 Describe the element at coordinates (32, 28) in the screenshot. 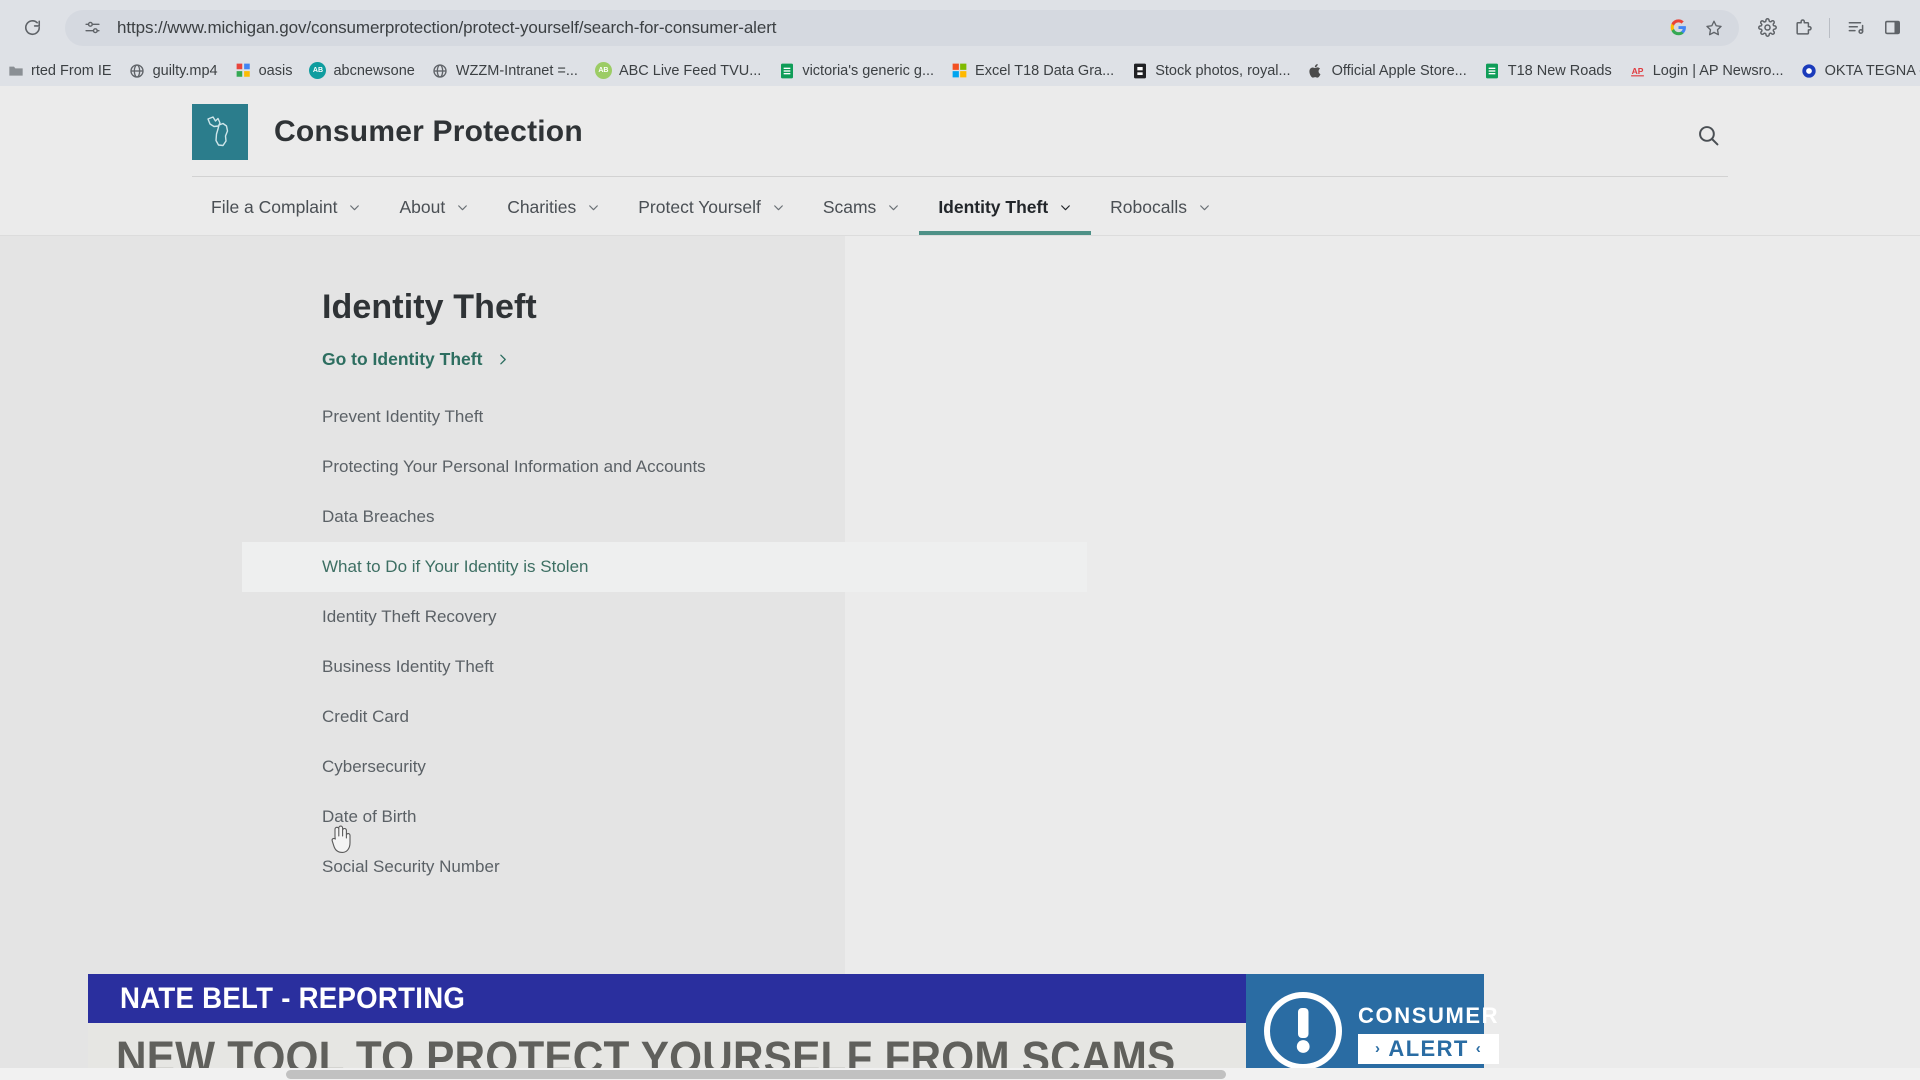

I see `reload-icon` at that location.